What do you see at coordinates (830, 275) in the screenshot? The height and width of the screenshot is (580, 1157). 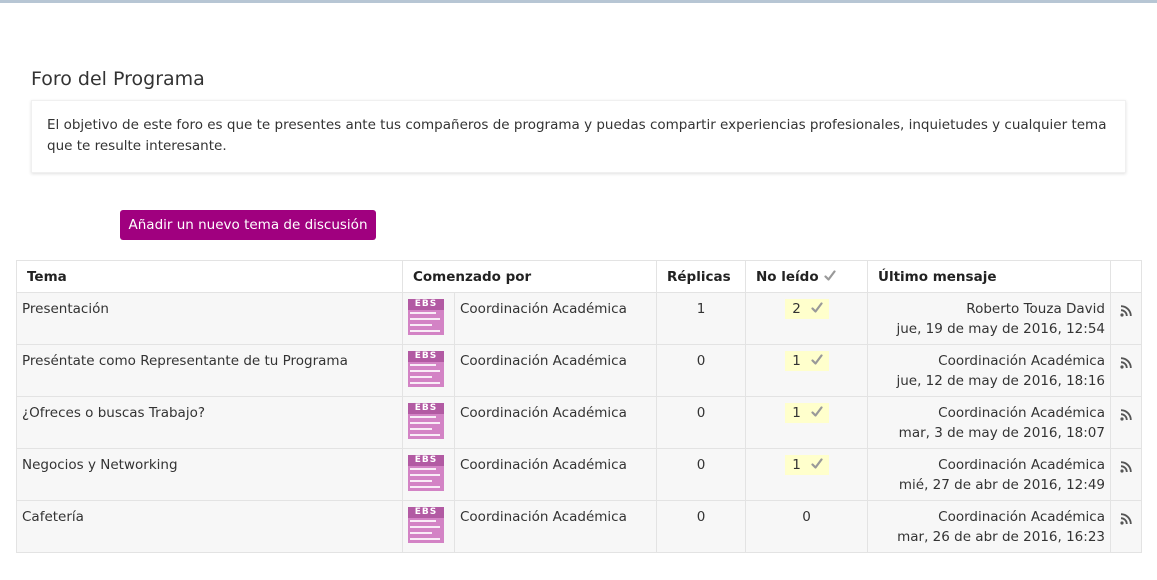 I see `mark-all-read-icon` at bounding box center [830, 275].